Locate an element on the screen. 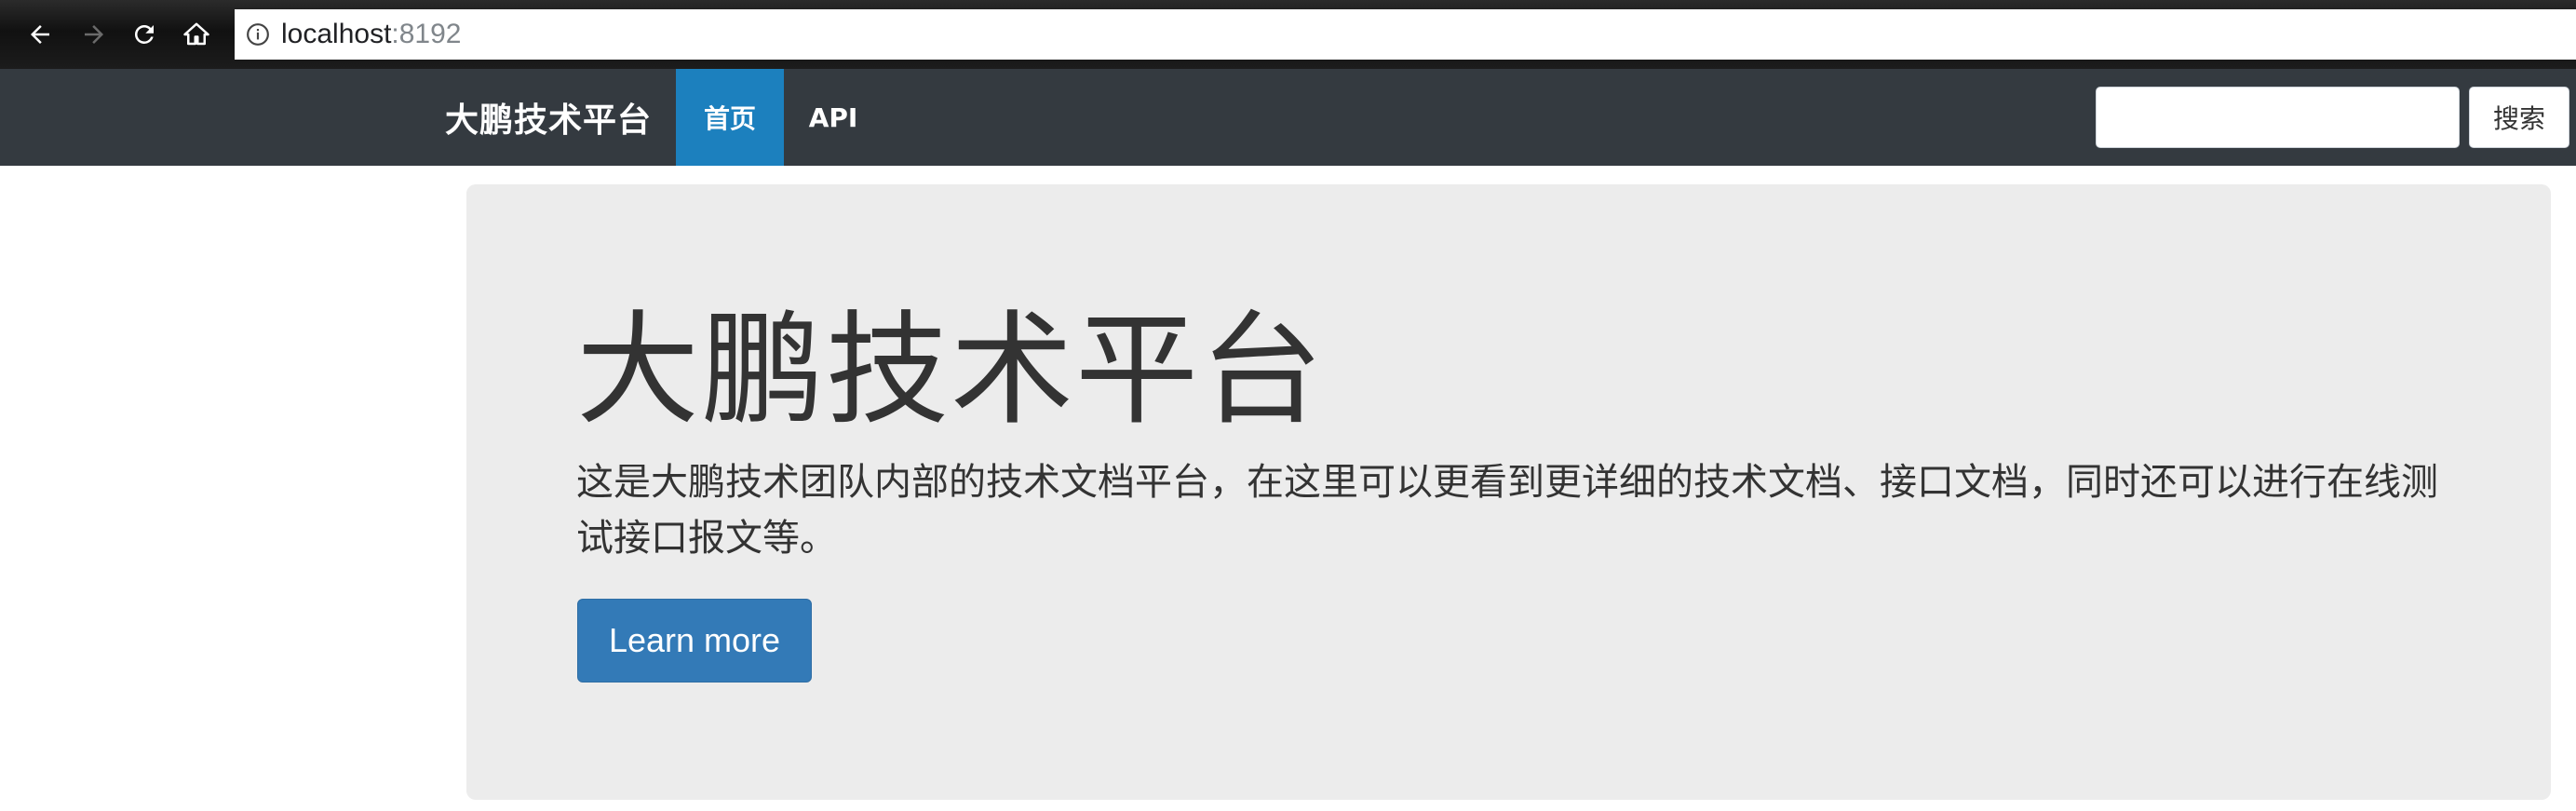 Image resolution: width=2576 pixels, height=811 pixels. info-icon is located at coordinates (258, 34).